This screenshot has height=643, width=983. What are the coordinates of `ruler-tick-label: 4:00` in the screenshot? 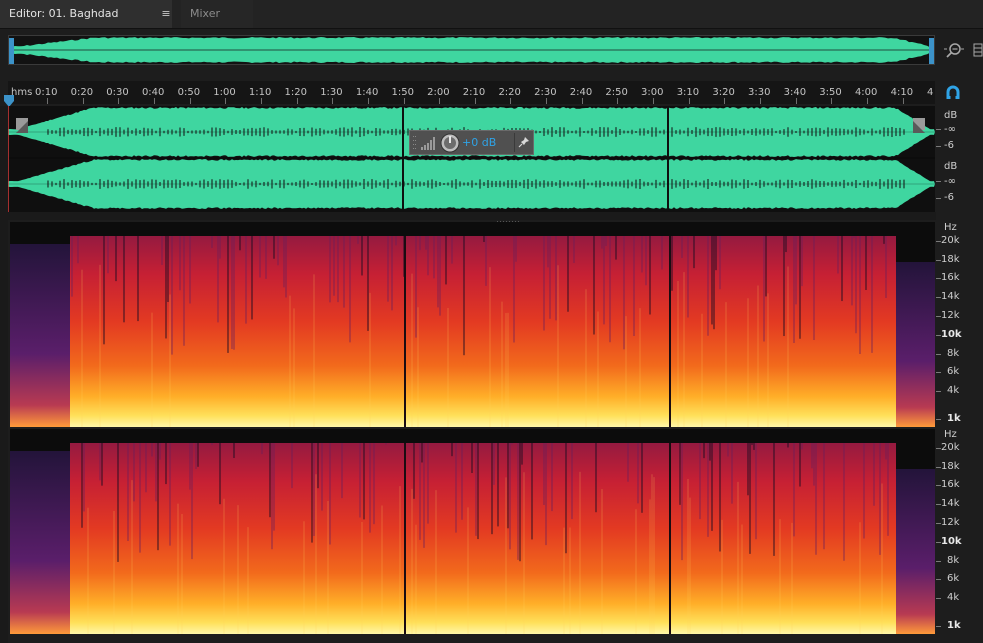 It's located at (866, 92).